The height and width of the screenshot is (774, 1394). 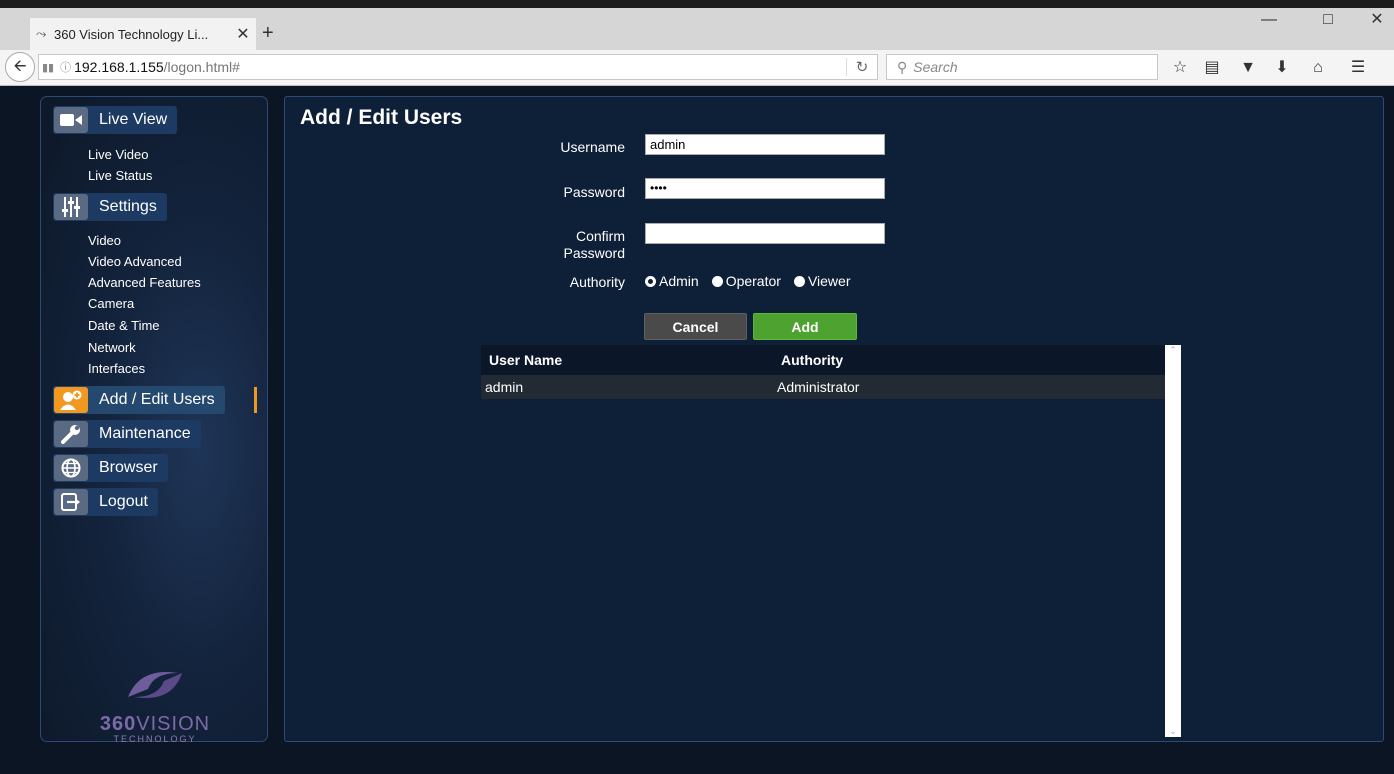 I want to click on site-favicon-icon: ⤳, so click(x=41, y=33).